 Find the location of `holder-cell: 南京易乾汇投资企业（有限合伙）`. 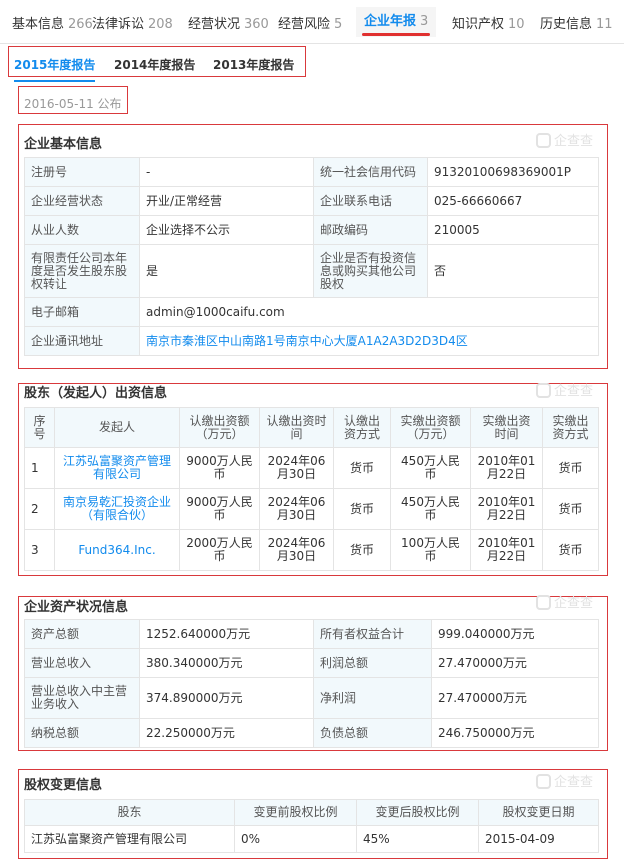

holder-cell: 南京易乾汇投资企业（有限合伙） is located at coordinates (117, 509).